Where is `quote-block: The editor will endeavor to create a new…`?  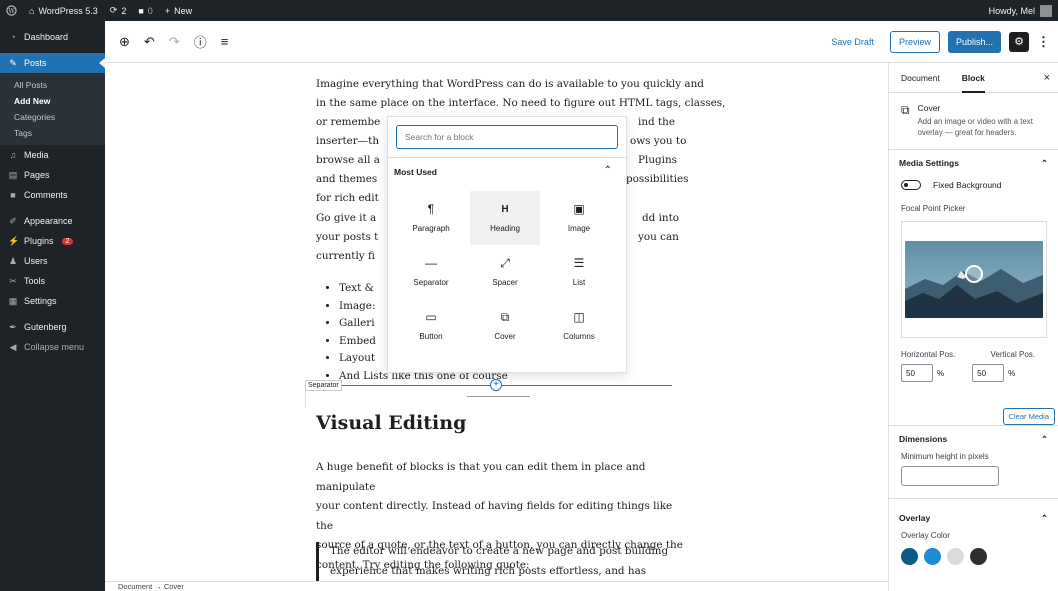
quote-block: The editor will endeavor to create a new… is located at coordinates (501, 561).